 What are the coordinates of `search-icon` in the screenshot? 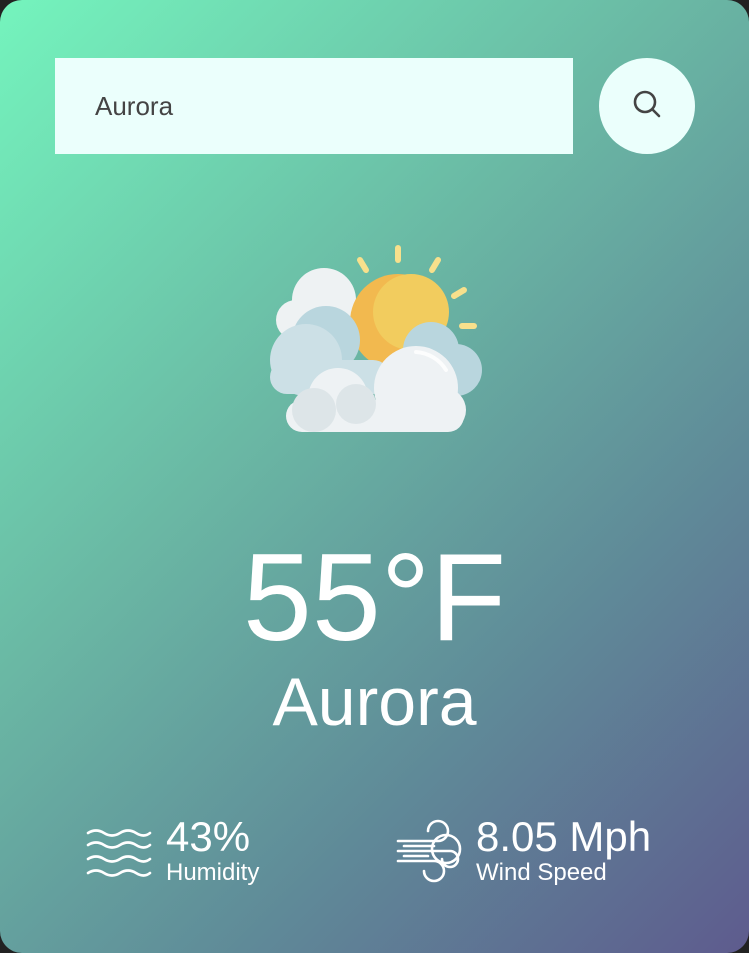 It's located at (647, 106).